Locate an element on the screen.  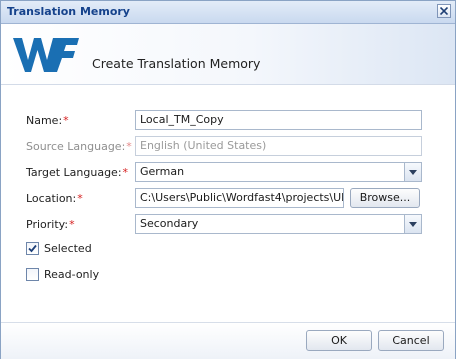
name-input: Local_TM_Copy is located at coordinates (278, 120).